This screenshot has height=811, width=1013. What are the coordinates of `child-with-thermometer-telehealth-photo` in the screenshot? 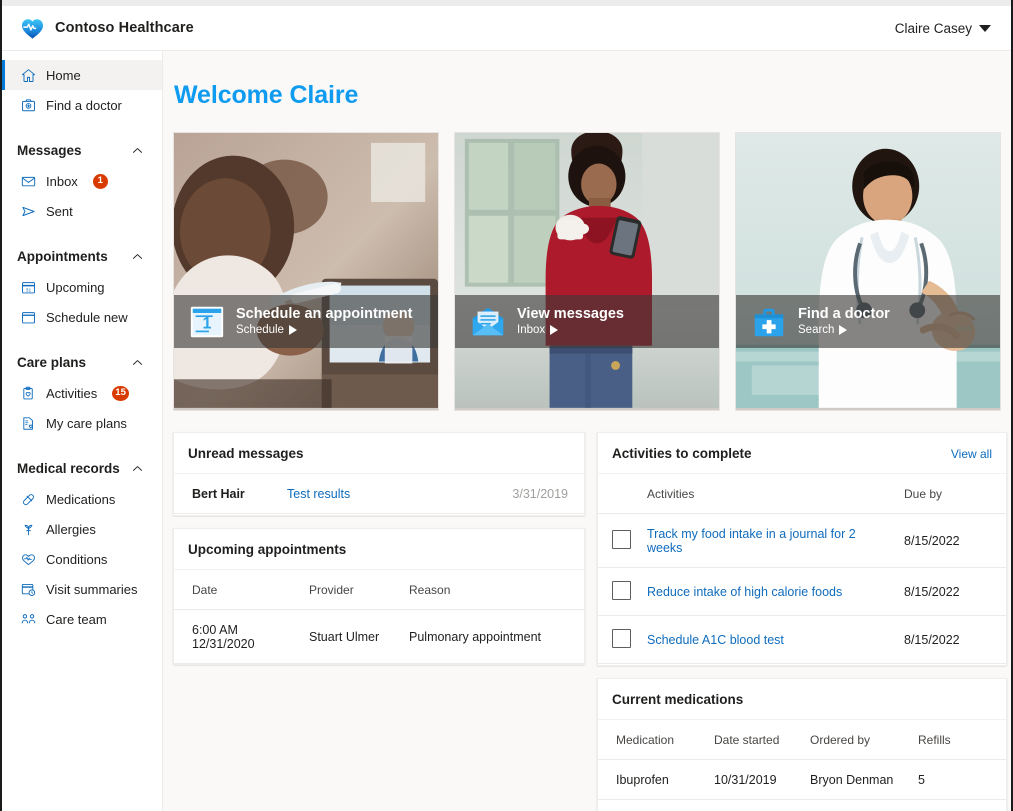 It's located at (306, 270).